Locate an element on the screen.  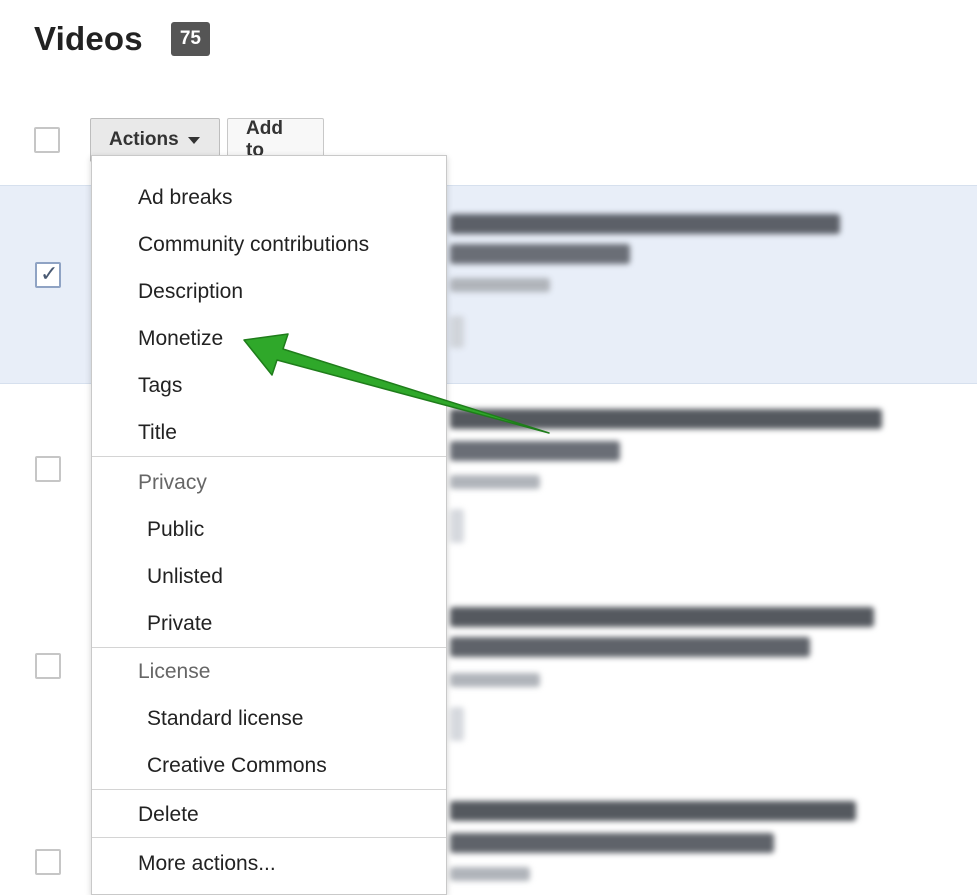
menu-item-ad-breaks: Ad breaks is located at coordinates (185, 198).